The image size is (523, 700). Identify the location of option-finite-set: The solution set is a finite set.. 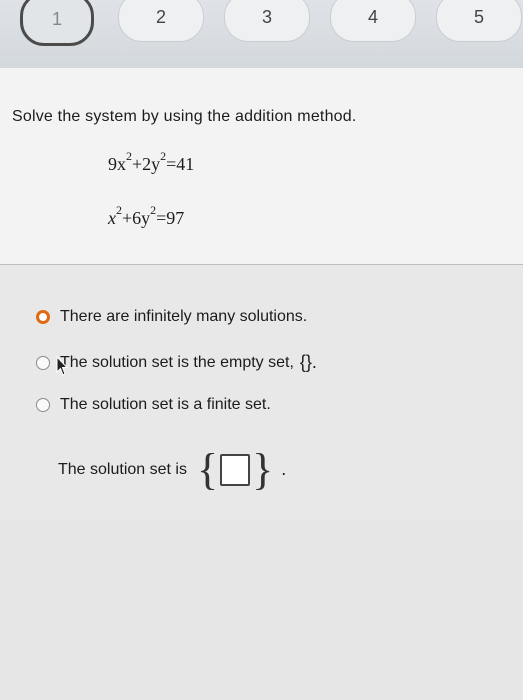
(153, 405).